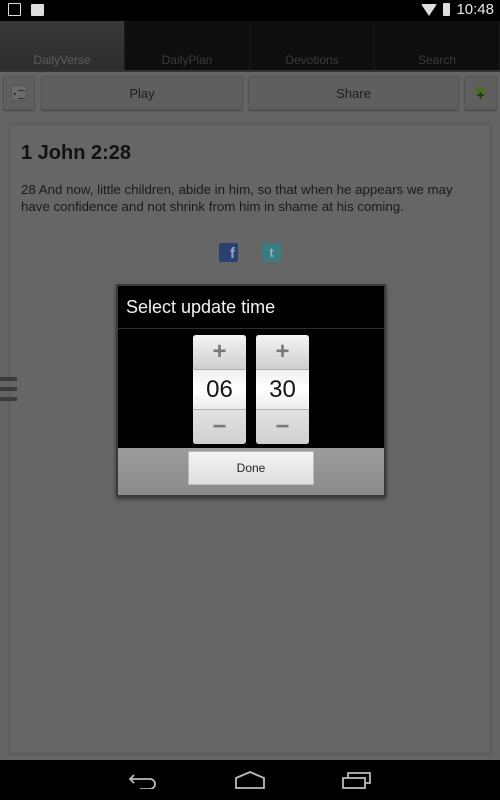 This screenshot has height=800, width=500. I want to click on minute-picker: + 30 −, so click(282, 389).